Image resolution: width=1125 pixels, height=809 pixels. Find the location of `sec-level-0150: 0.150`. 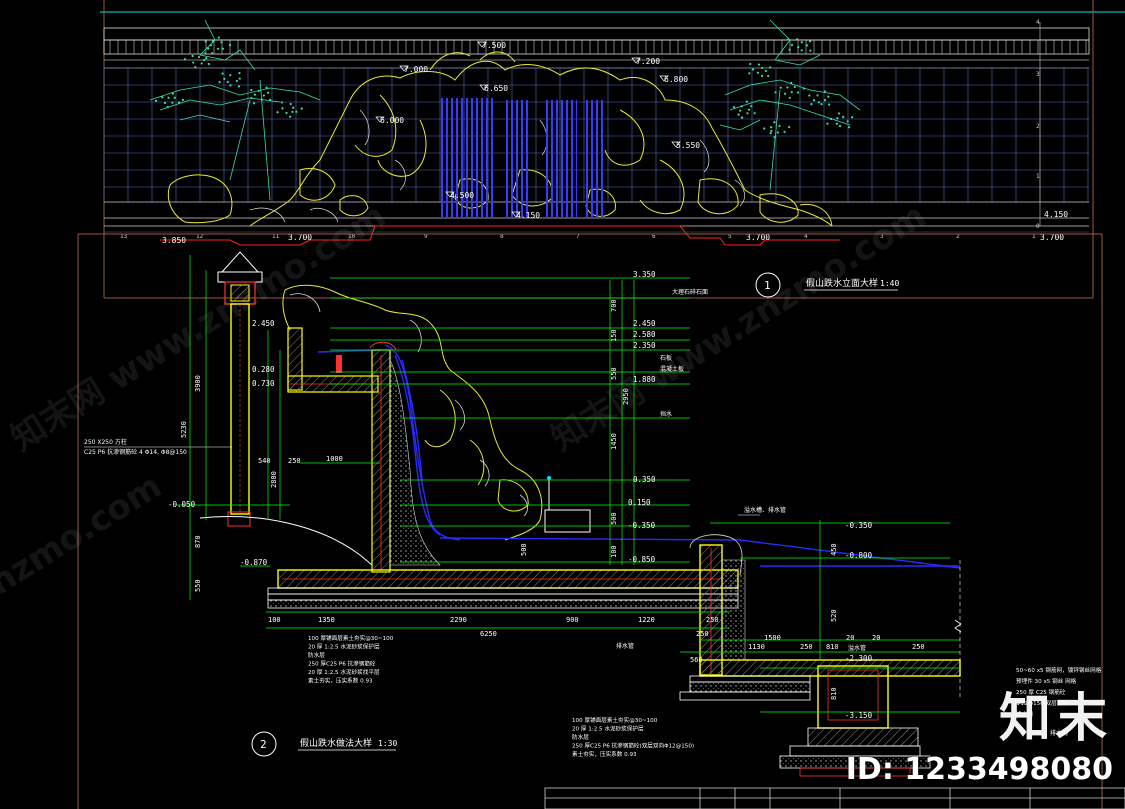

sec-level-0150: 0.150 is located at coordinates (639, 502).